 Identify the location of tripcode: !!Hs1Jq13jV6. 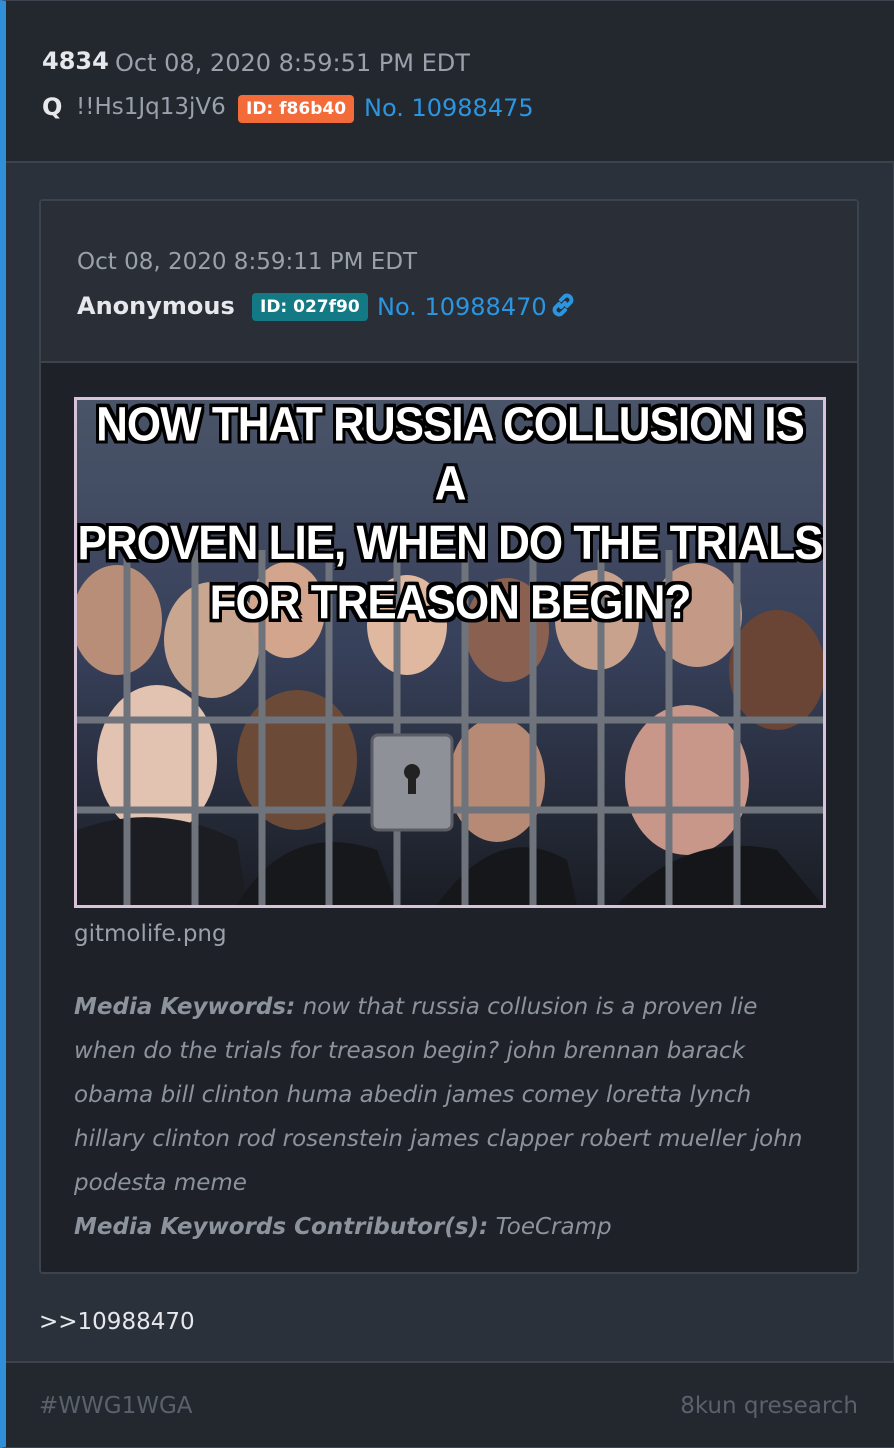
(151, 107).